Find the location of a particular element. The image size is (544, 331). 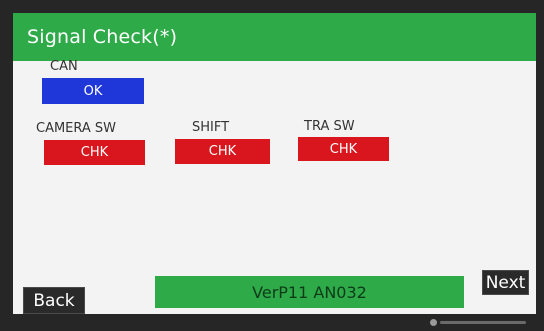

tra-sw-label: TRA SW is located at coordinates (329, 126).